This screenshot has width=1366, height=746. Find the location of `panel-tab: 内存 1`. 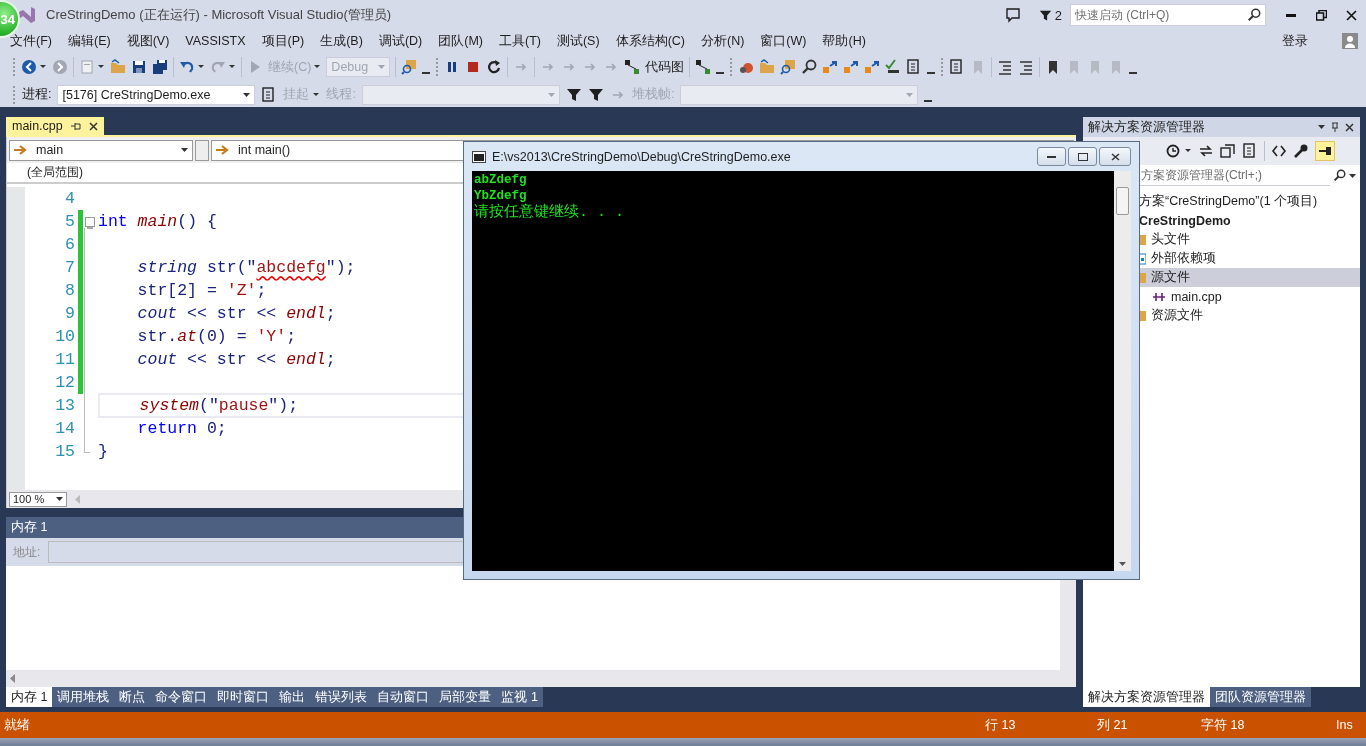

panel-tab: 内存 1 is located at coordinates (29, 697).